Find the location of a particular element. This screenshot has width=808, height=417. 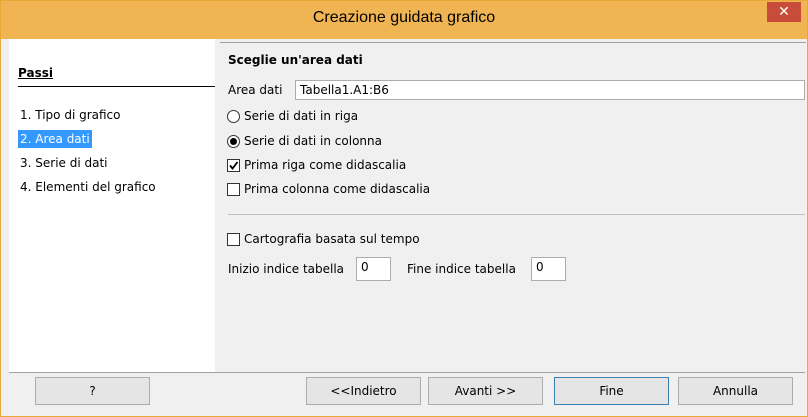

dialog-title: Creazione guidata grafico is located at coordinates (404, 17).